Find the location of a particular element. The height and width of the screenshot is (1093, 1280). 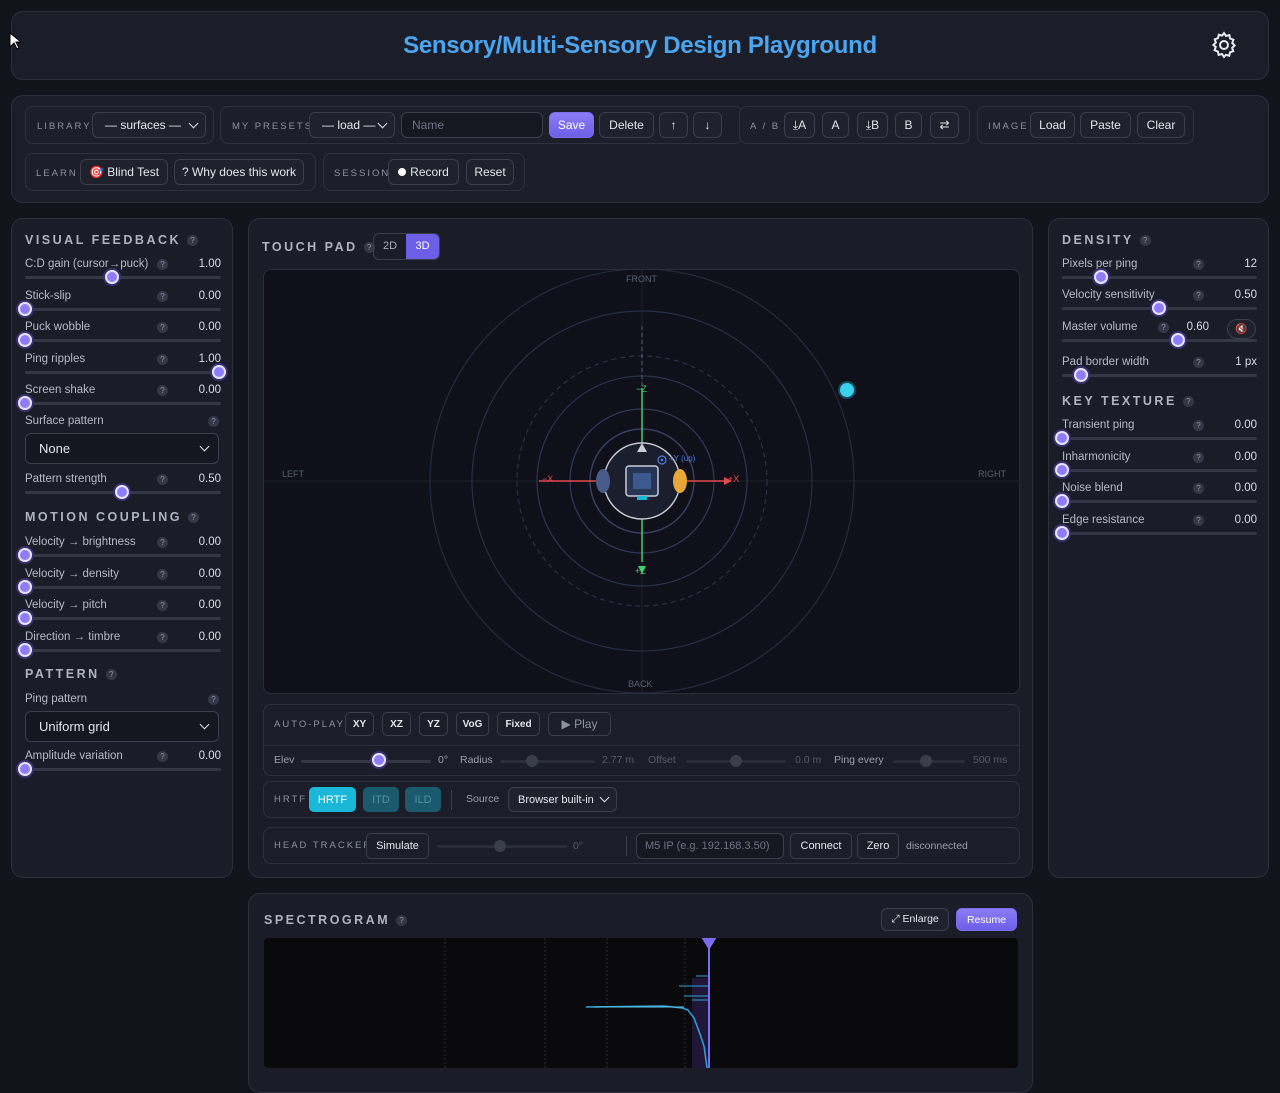

enlarge-button: ⤢ Enlarge is located at coordinates (915, 919).